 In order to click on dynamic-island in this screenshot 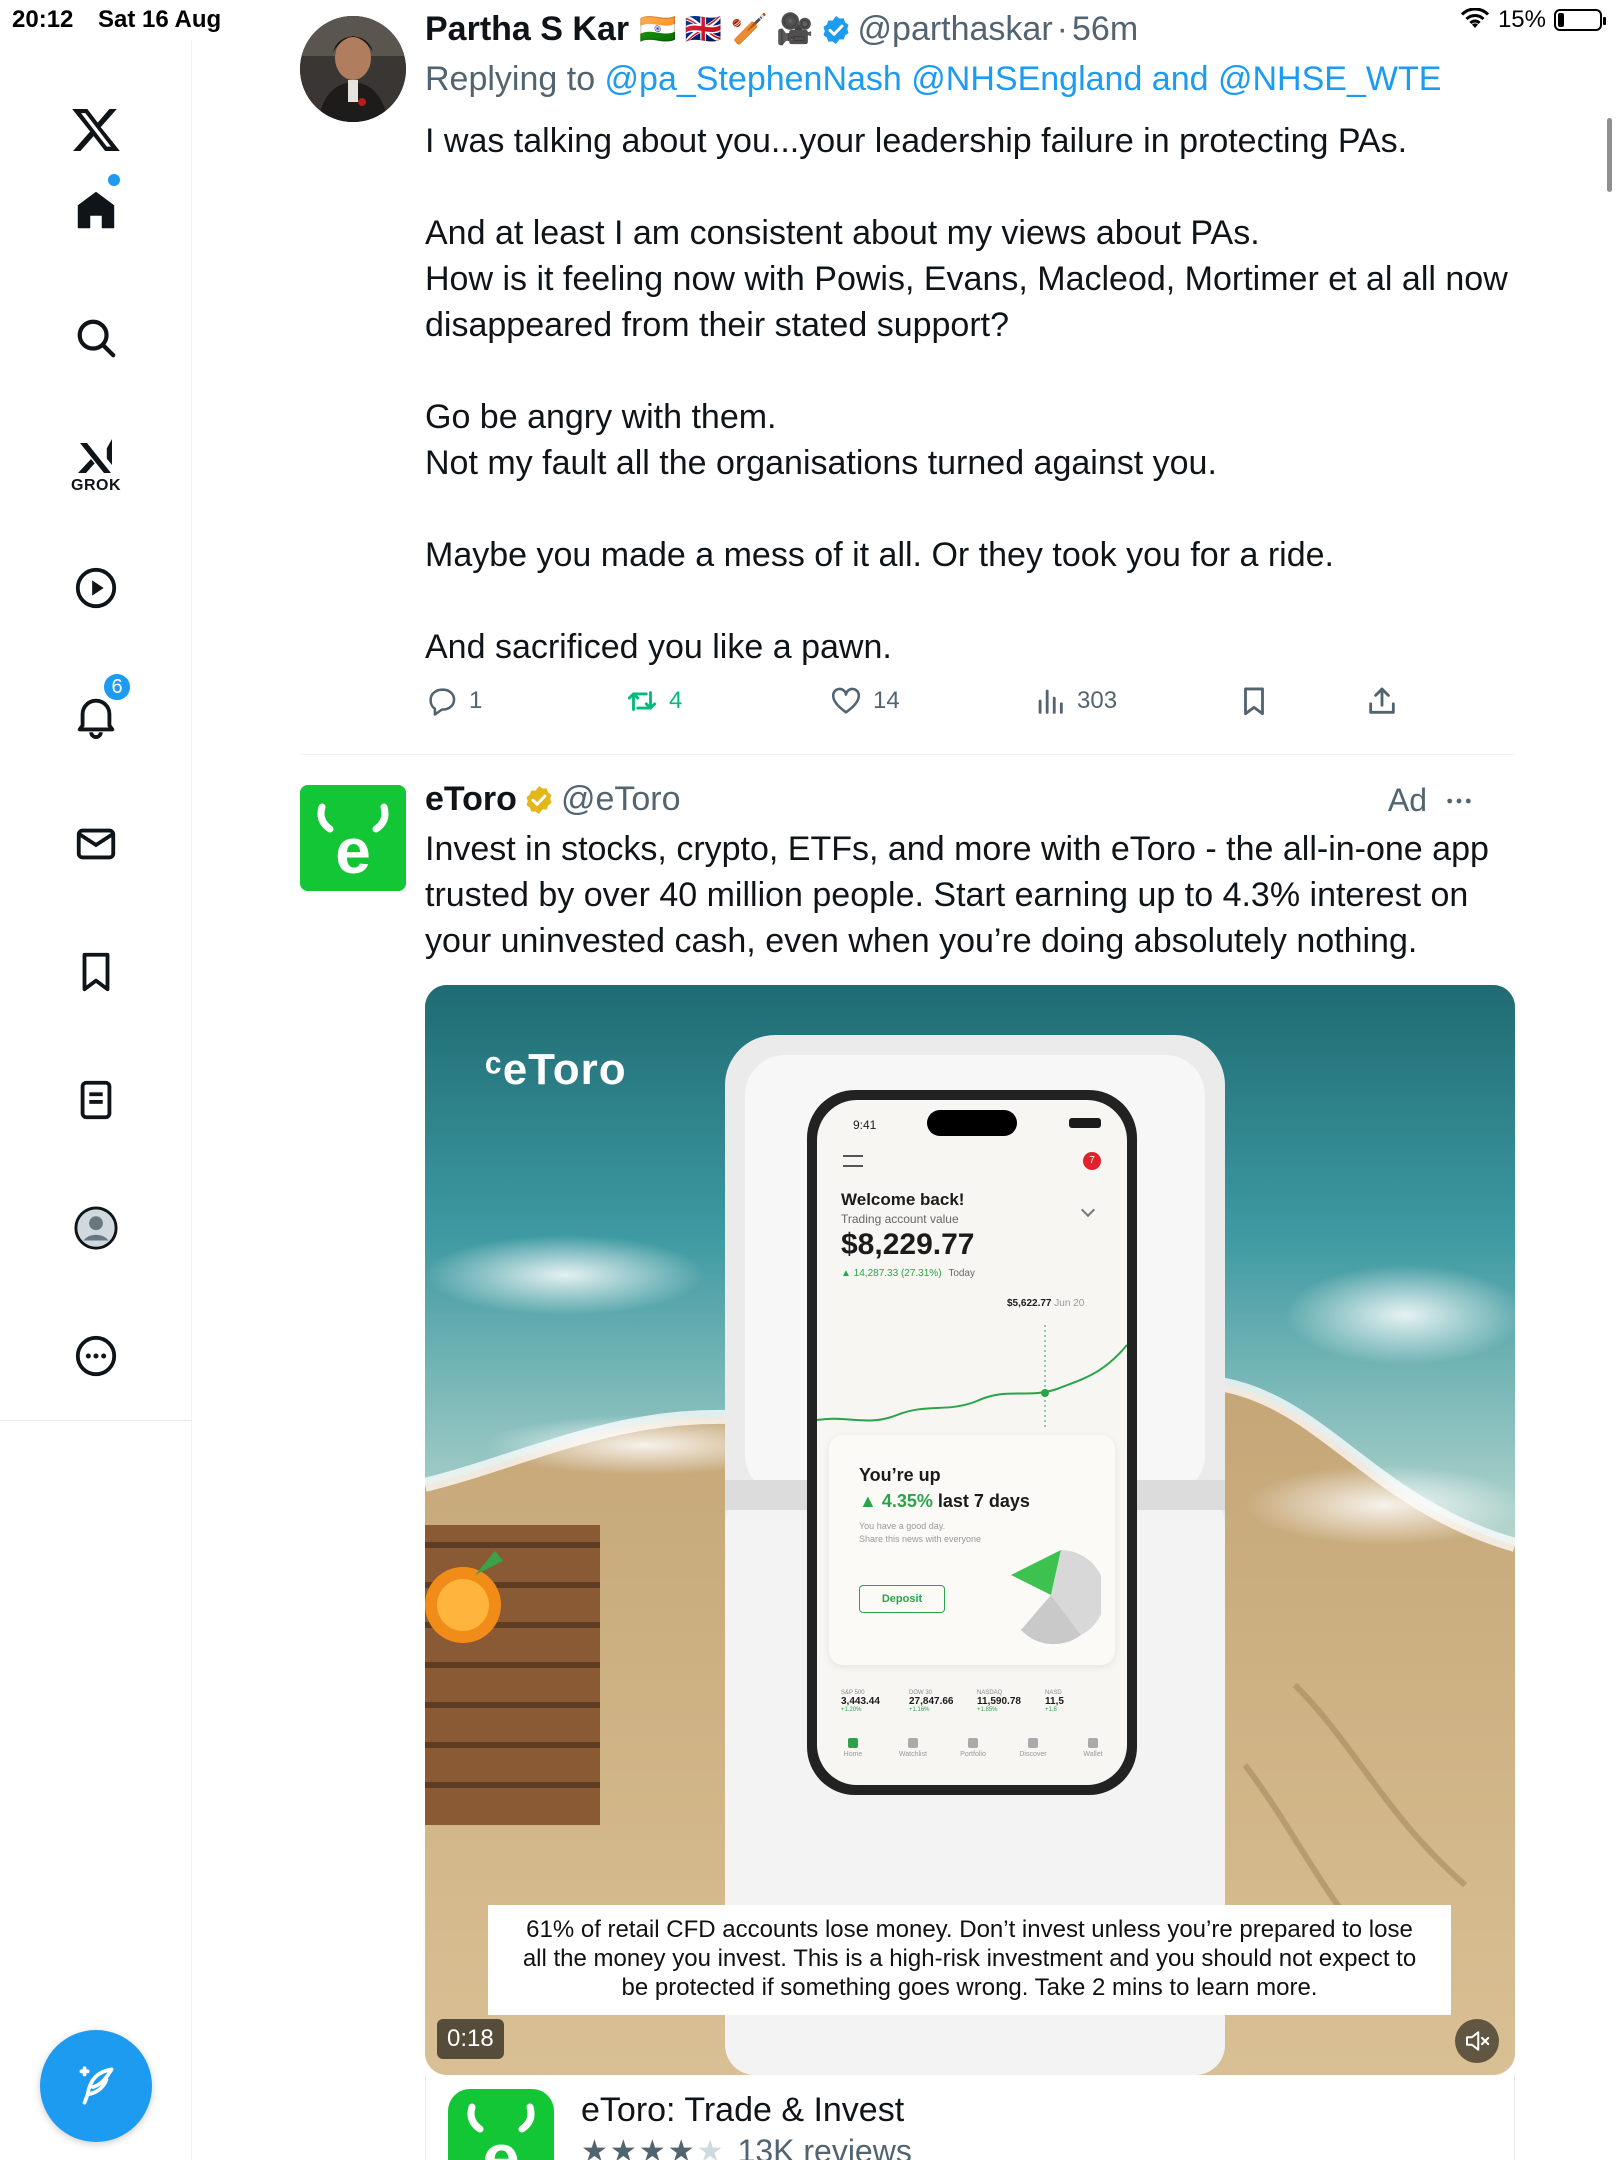, I will do `click(972, 1123)`.